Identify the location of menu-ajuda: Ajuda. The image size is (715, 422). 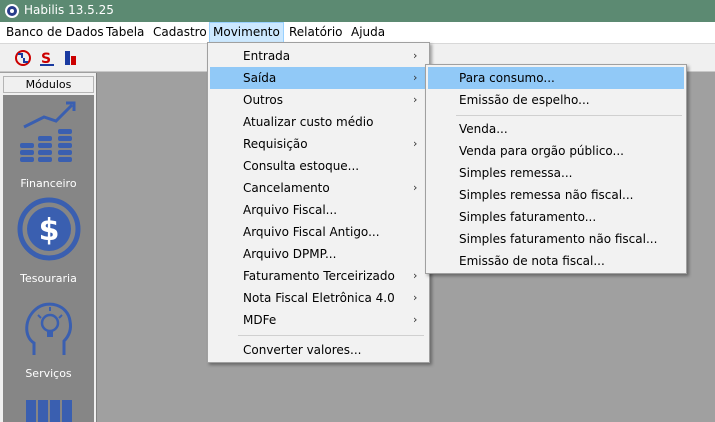
(368, 32).